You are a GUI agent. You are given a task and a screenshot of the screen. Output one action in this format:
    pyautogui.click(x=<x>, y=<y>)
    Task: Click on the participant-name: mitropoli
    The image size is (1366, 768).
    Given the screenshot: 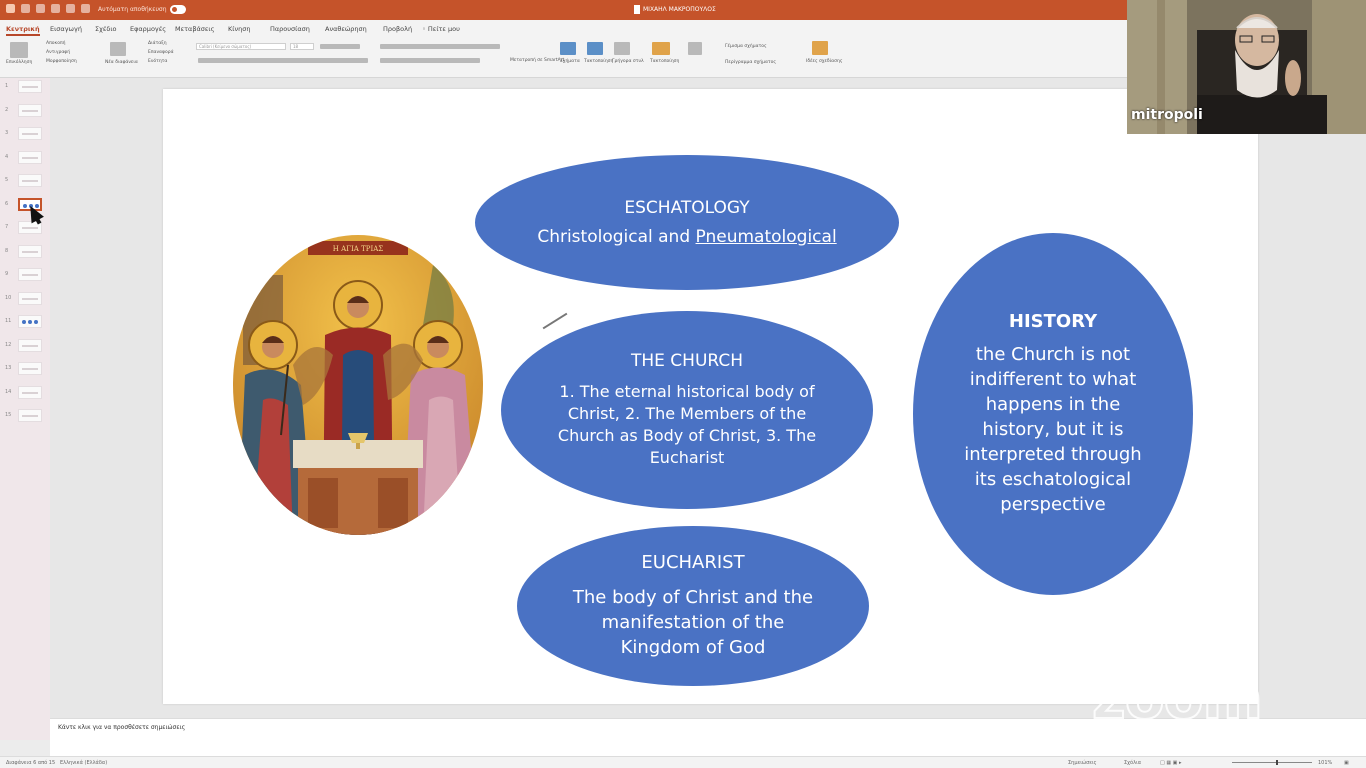 What is the action you would take?
    pyautogui.click(x=1167, y=115)
    